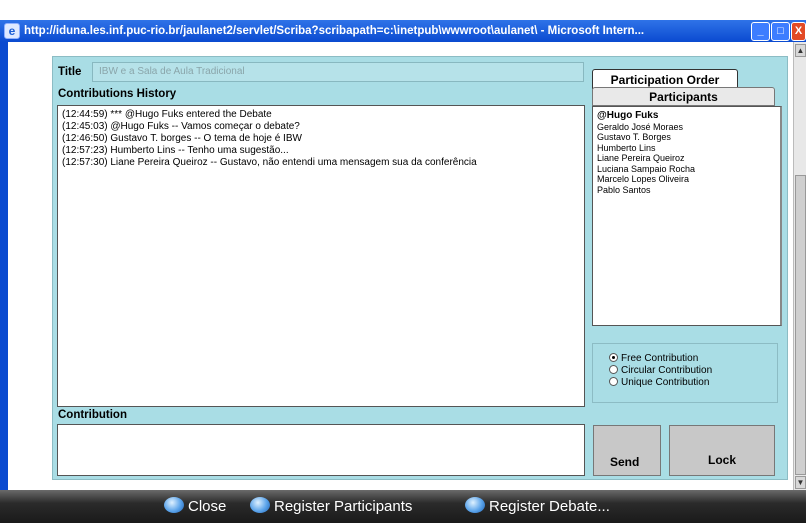 Image resolution: width=806 pixels, height=523 pixels. What do you see at coordinates (667, 370) in the screenshot?
I see `contribution-mode-label: Circular Contribution` at bounding box center [667, 370].